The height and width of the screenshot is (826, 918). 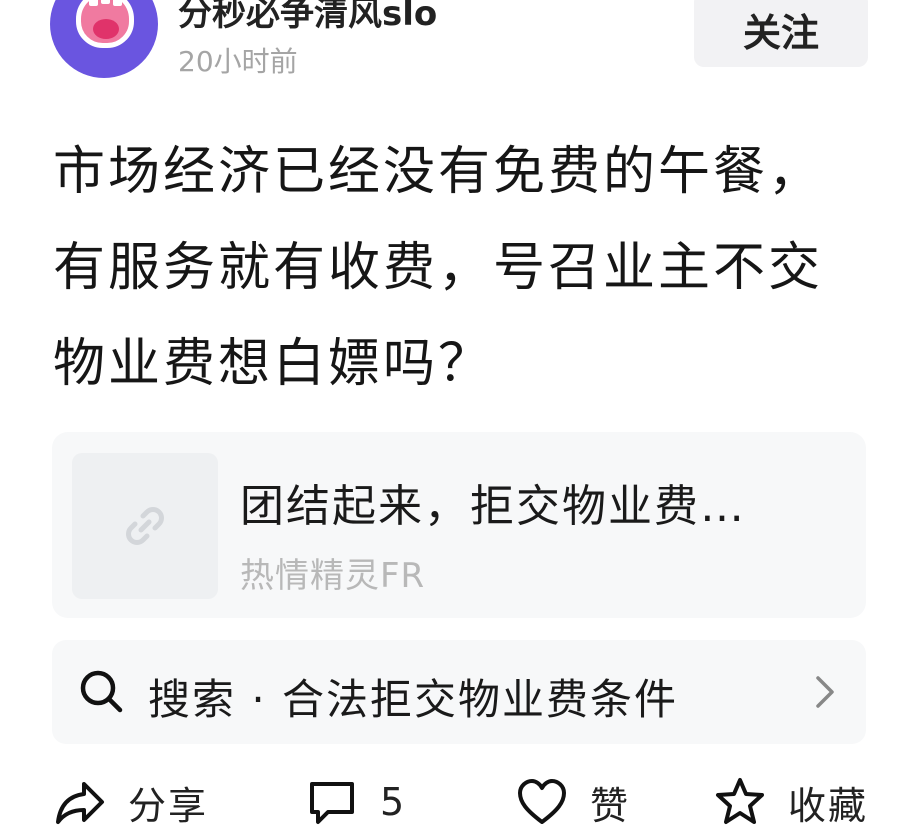 I want to click on share-icon, so click(x=80, y=803).